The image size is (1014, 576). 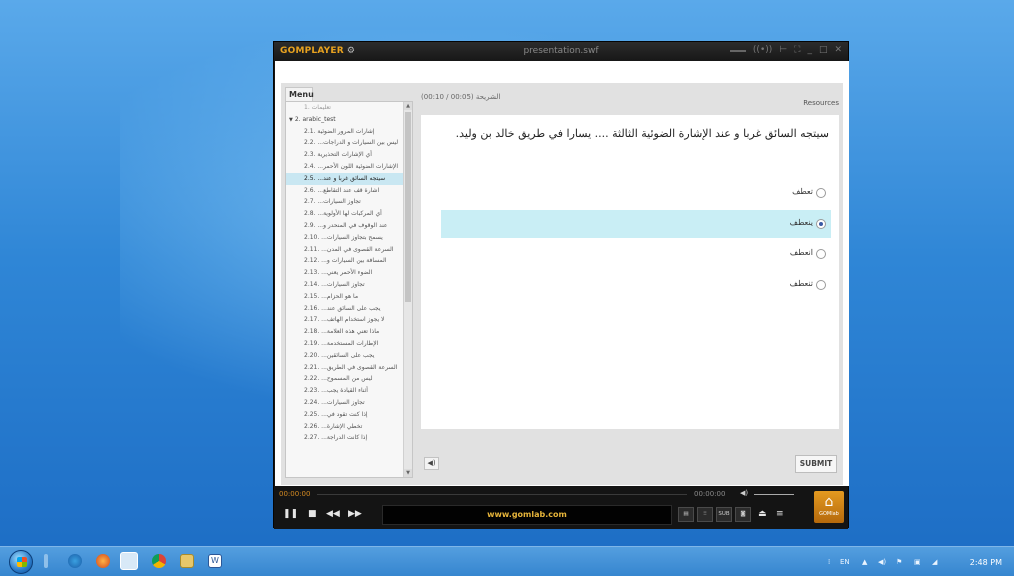 I want to click on volume-slider, so click(x=774, y=494).